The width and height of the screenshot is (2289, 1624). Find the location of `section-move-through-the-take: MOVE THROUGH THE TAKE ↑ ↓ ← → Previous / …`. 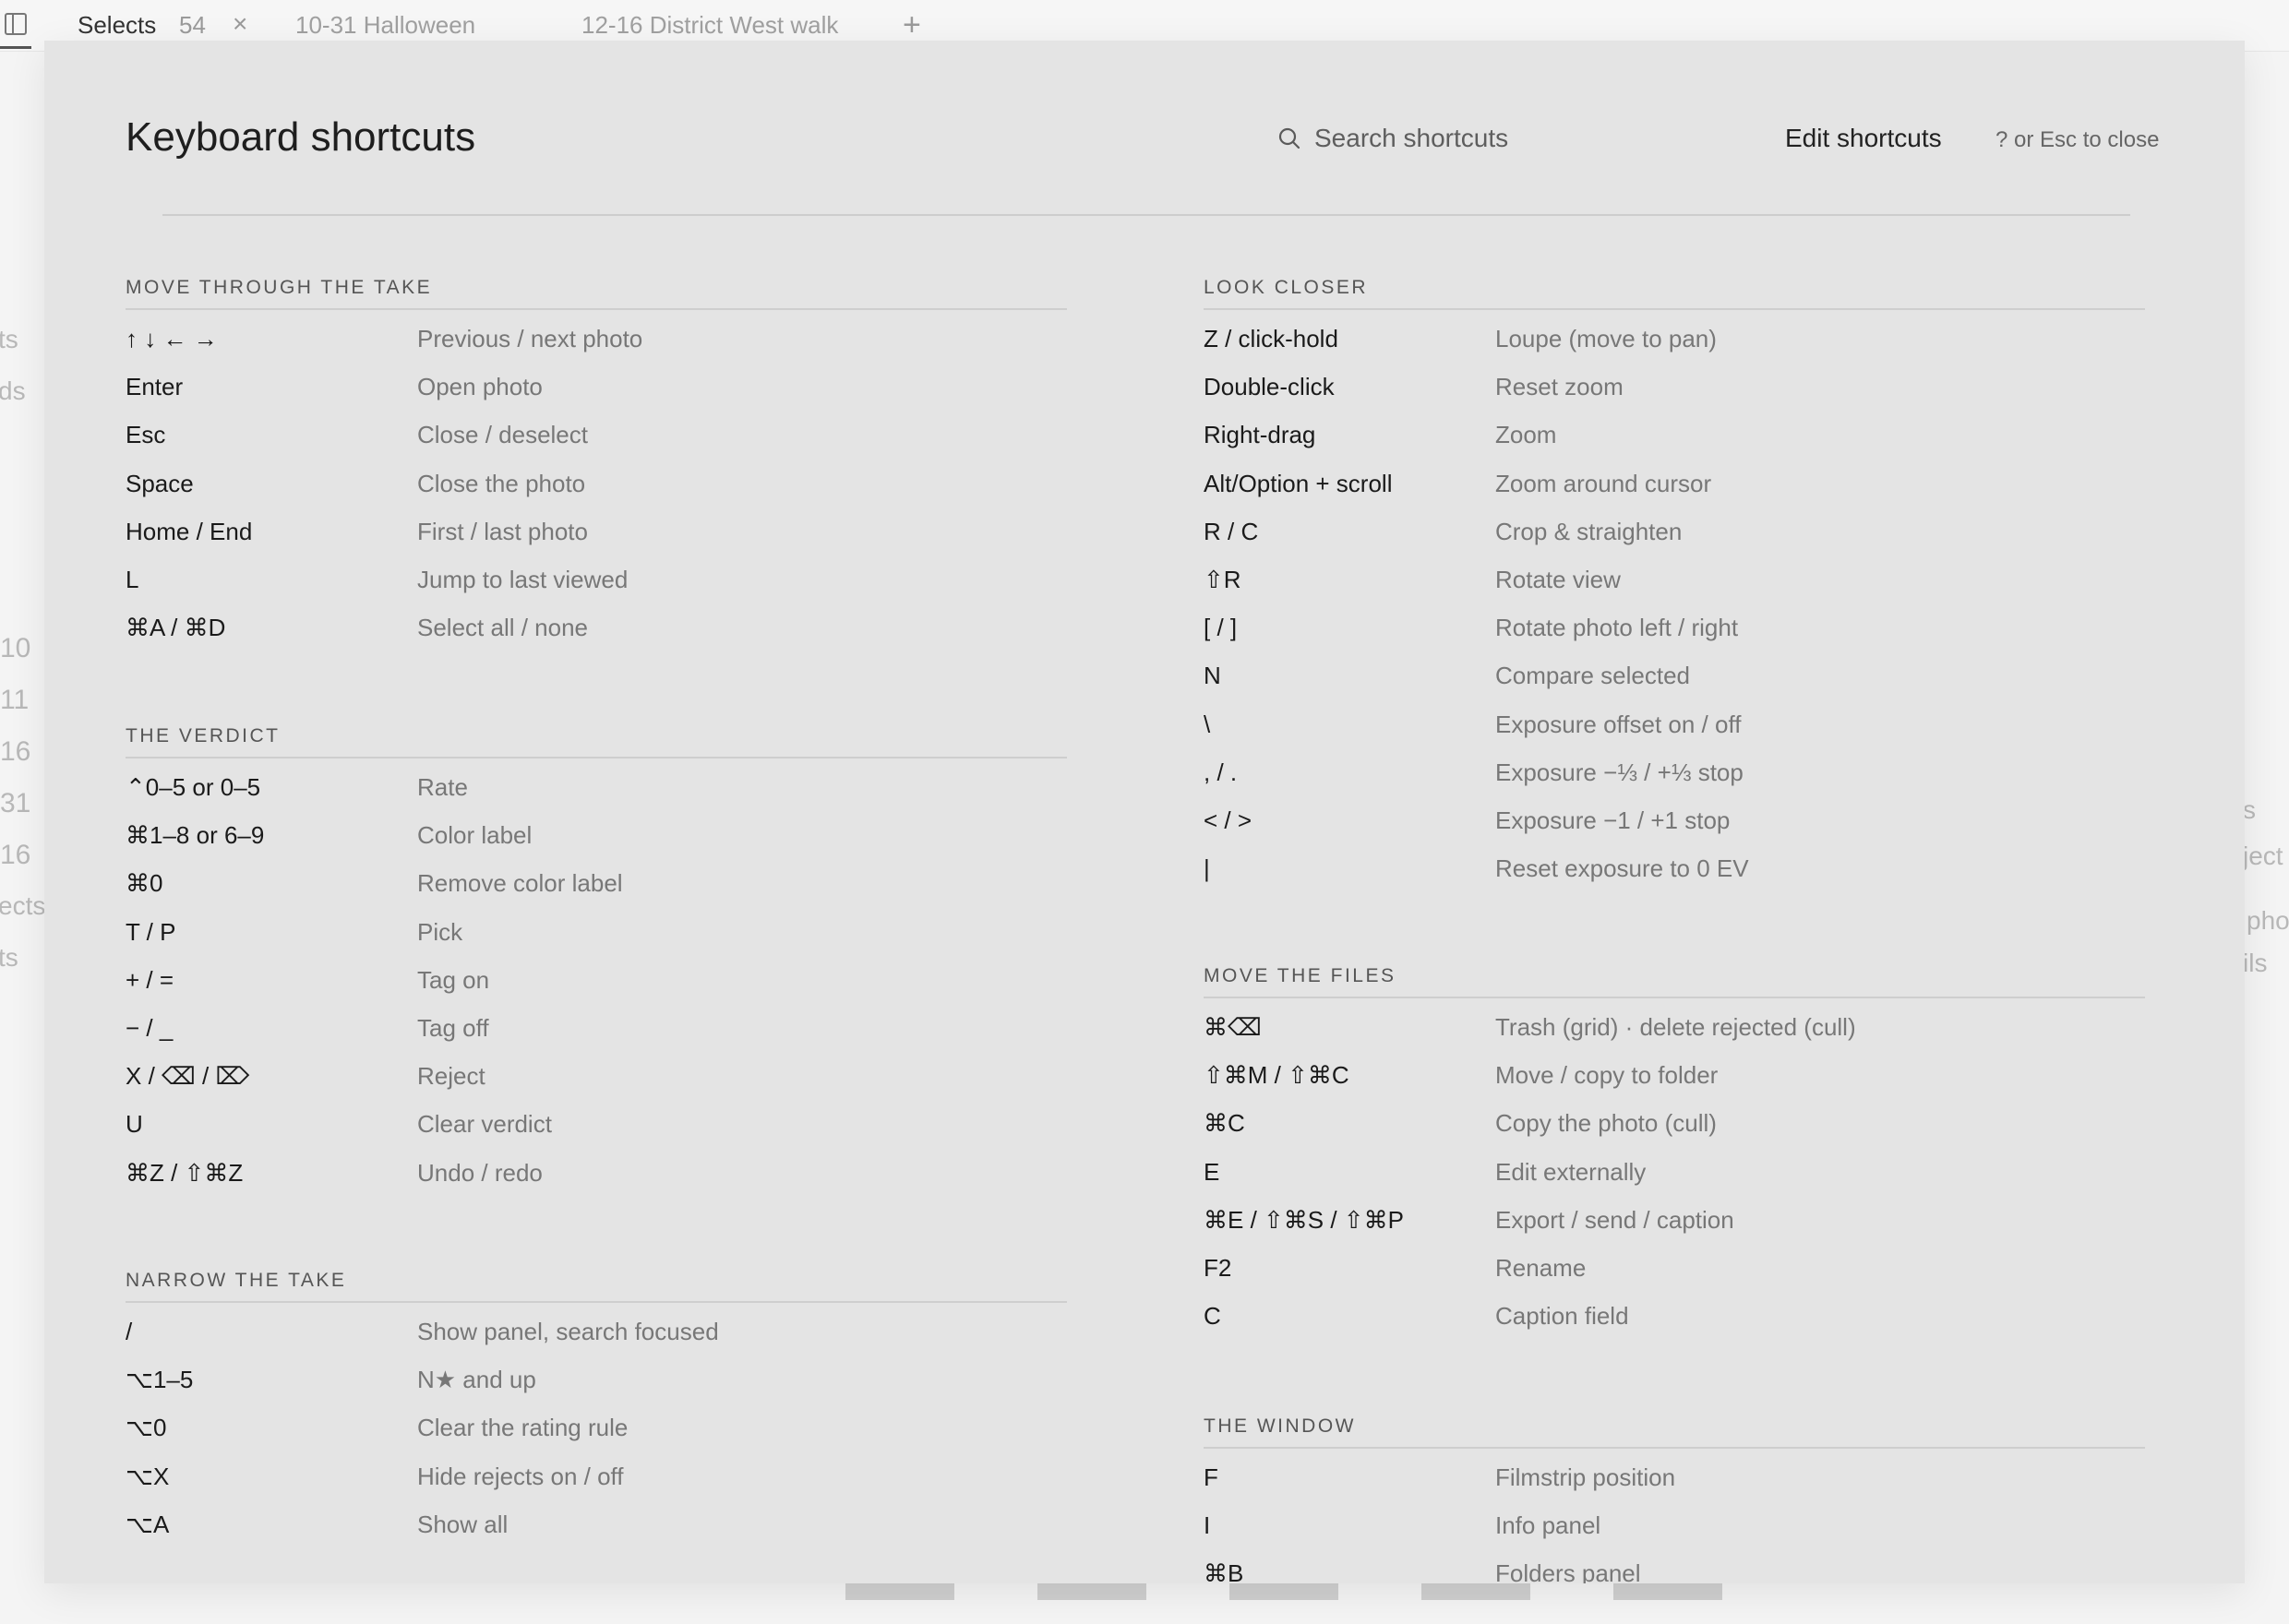

section-move-through-the-take: MOVE THROUGH THE TAKE ↑ ↓ ← → Previous / … is located at coordinates (596, 468).